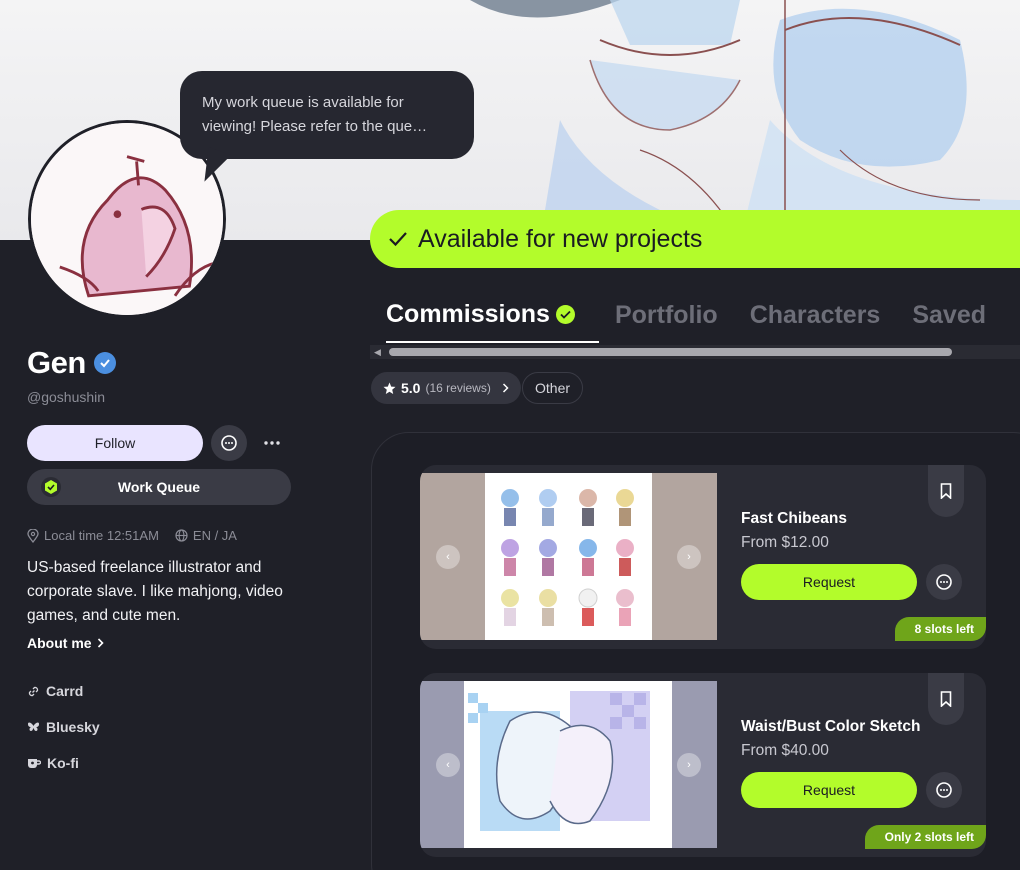  I want to click on commission-title: Fast Chibeans, so click(794, 518).